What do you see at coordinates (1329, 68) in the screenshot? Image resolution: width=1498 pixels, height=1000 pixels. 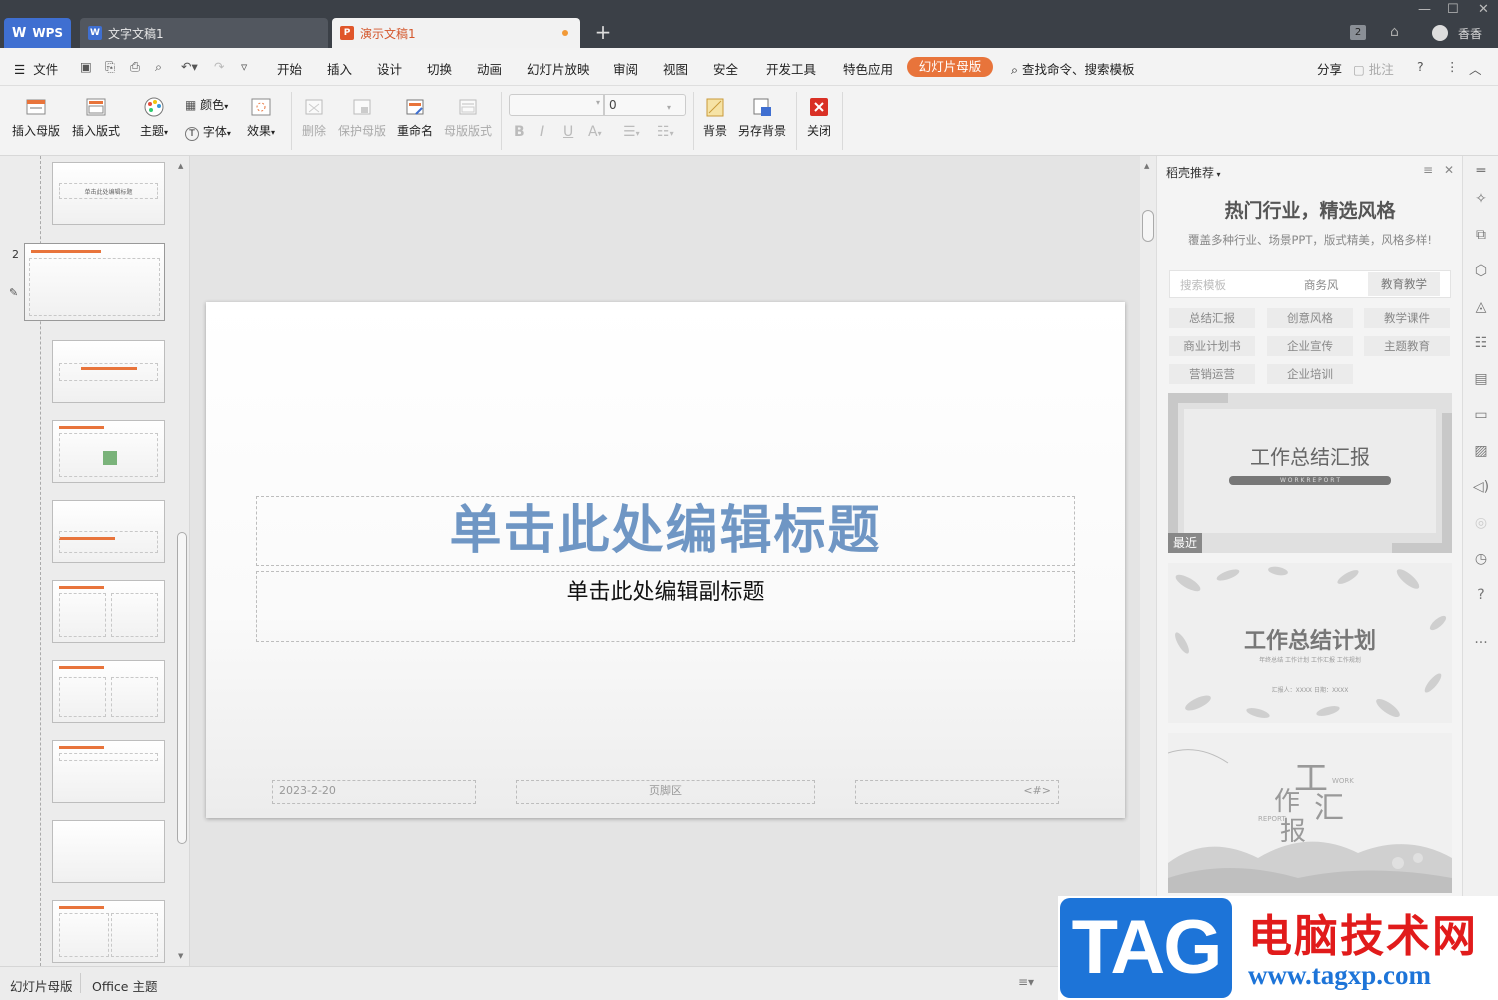 I see `share-button: 分享` at bounding box center [1329, 68].